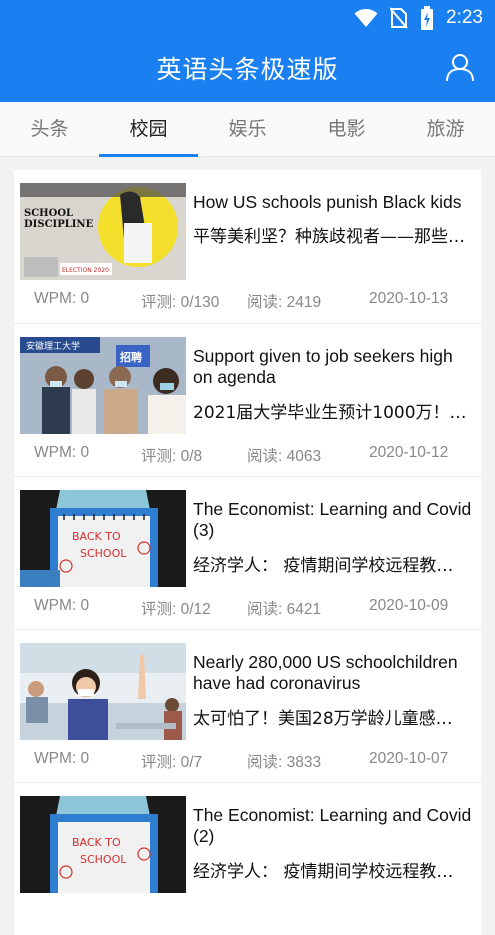  What do you see at coordinates (103, 231) in the screenshot?
I see `article-thumbnail: SCHOOL DISCIPLINE ELECTION 2020` at bounding box center [103, 231].